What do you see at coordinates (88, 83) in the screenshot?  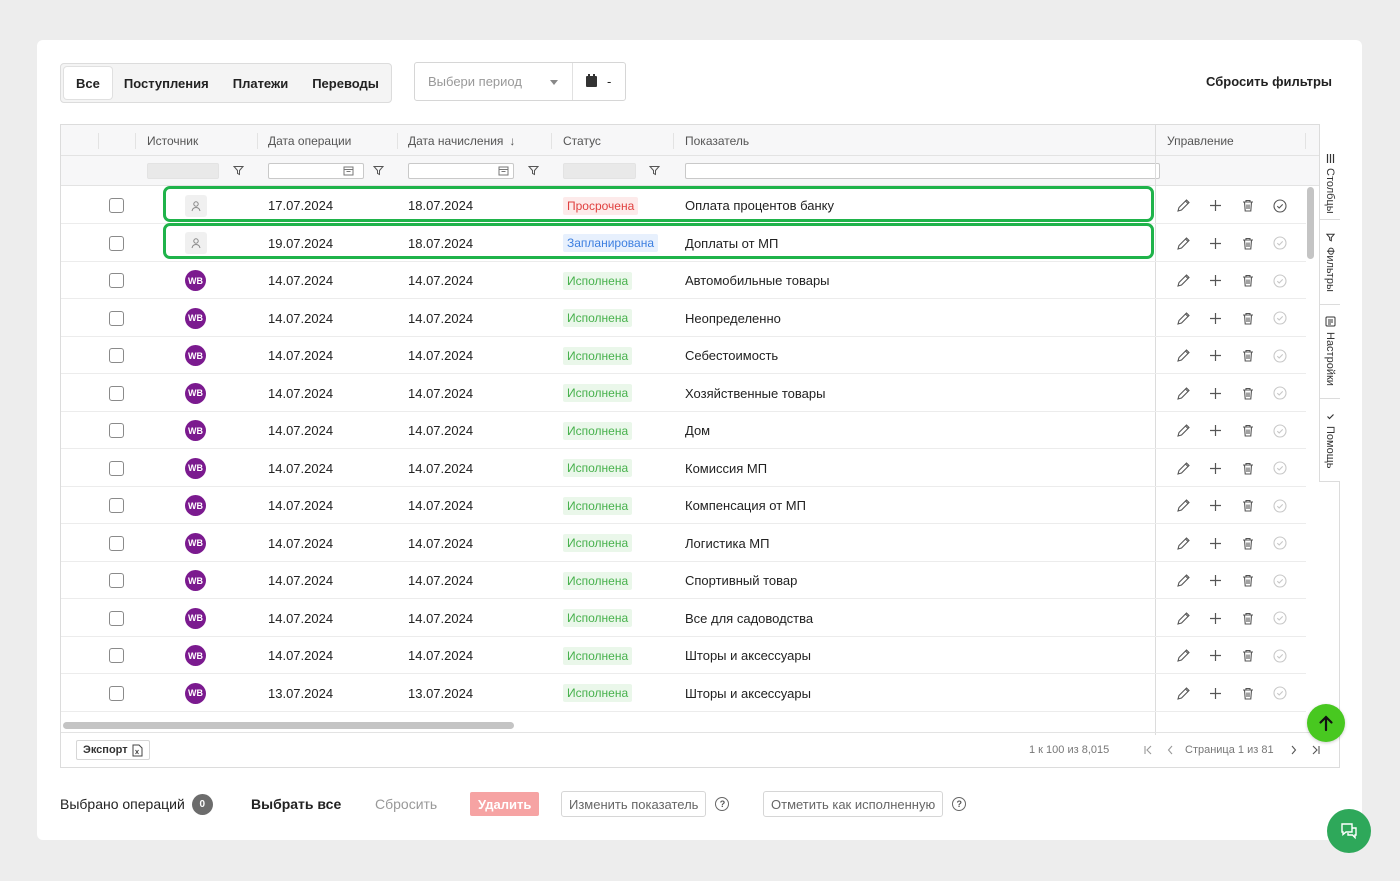 I see `tab-all: Все` at bounding box center [88, 83].